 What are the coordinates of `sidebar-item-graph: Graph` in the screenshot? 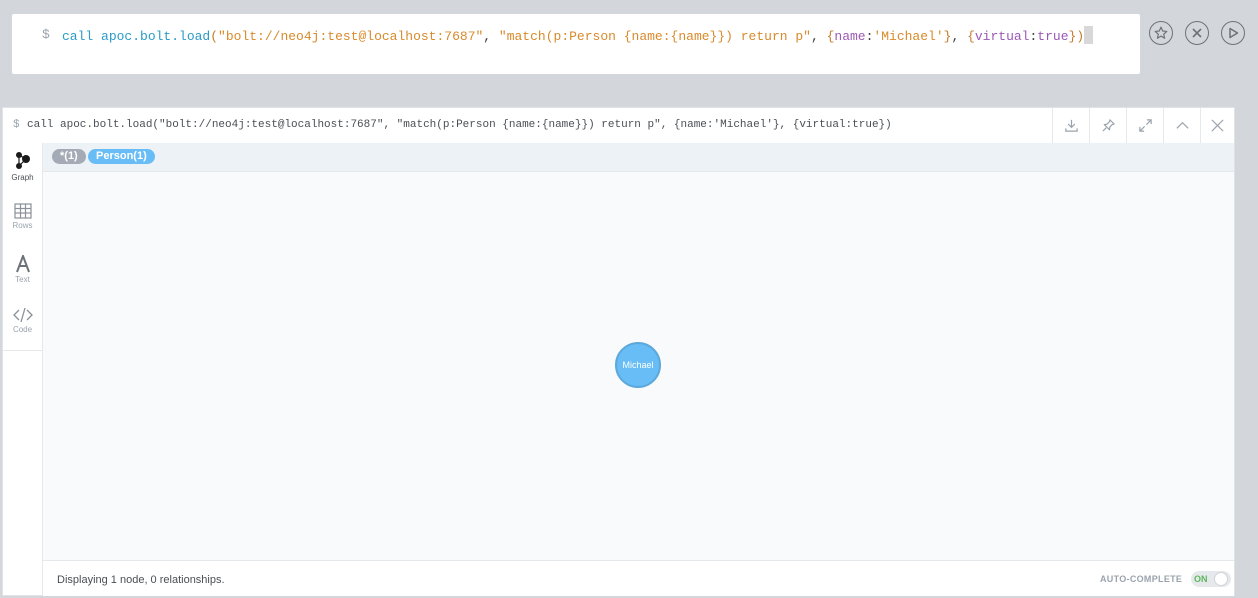 It's located at (22, 177).